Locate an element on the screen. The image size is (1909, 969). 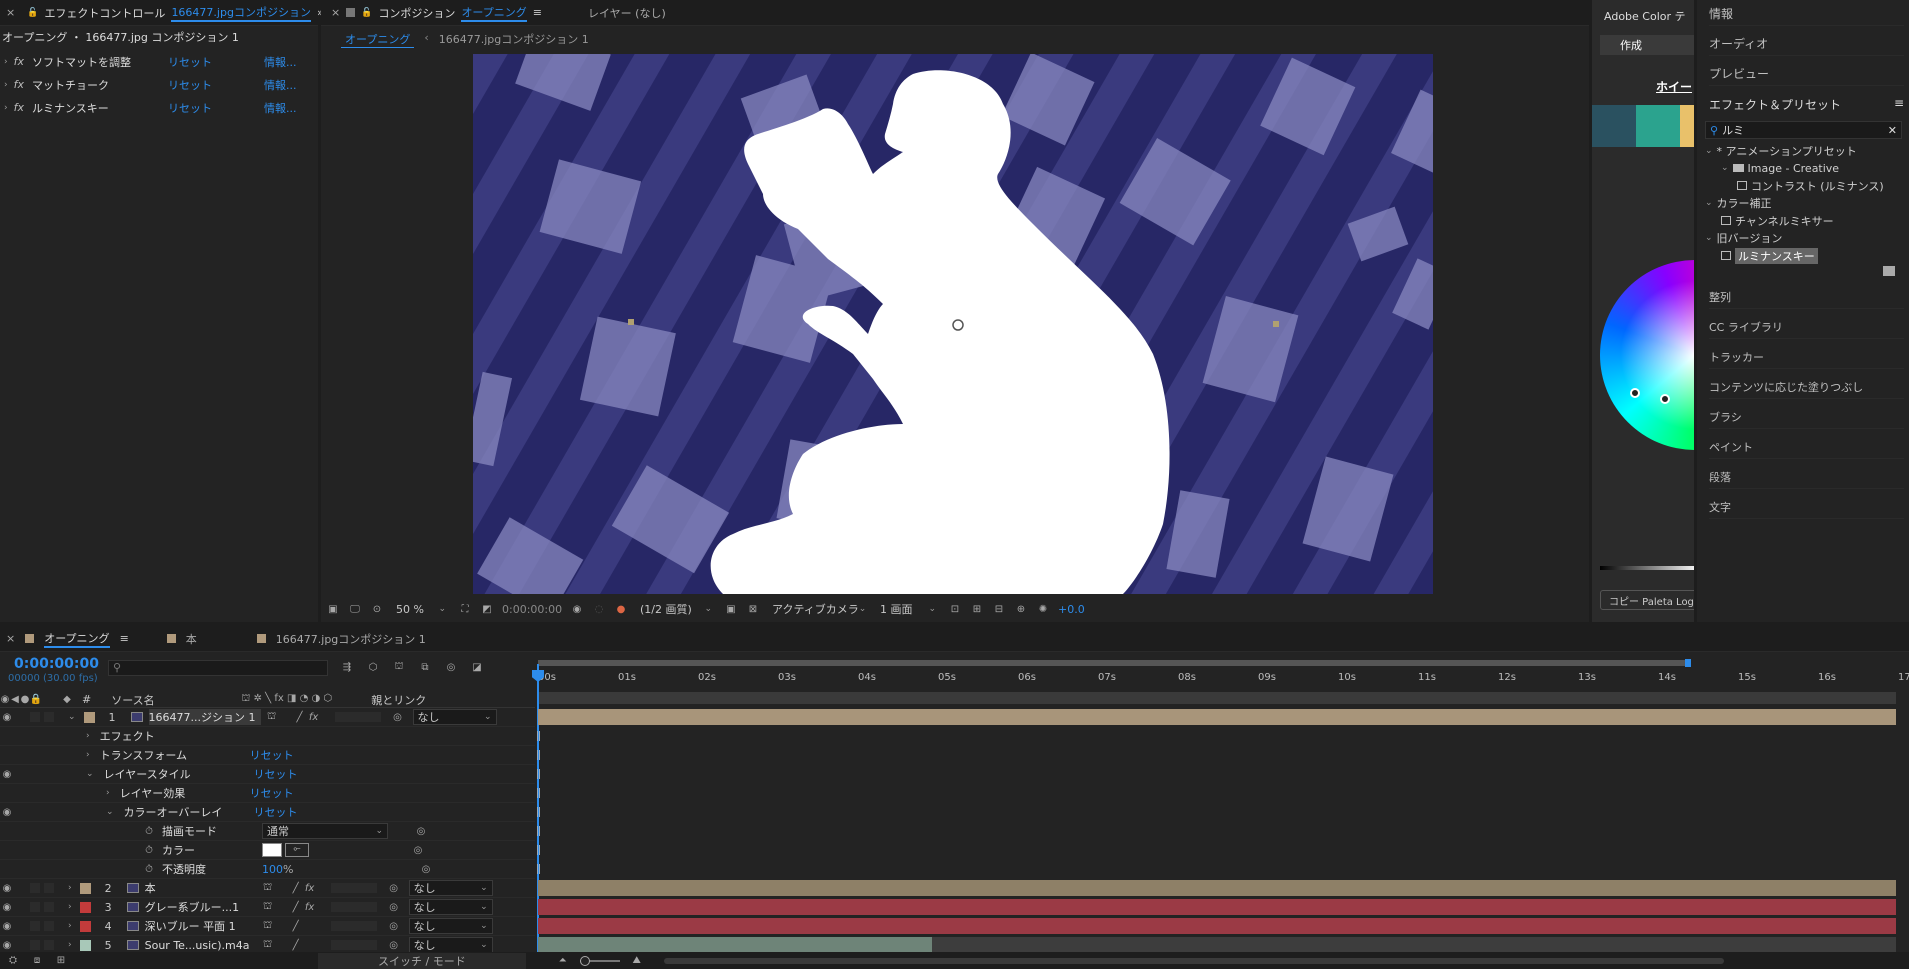
property-row: ◉›エフェクト is located at coordinates (267, 736).